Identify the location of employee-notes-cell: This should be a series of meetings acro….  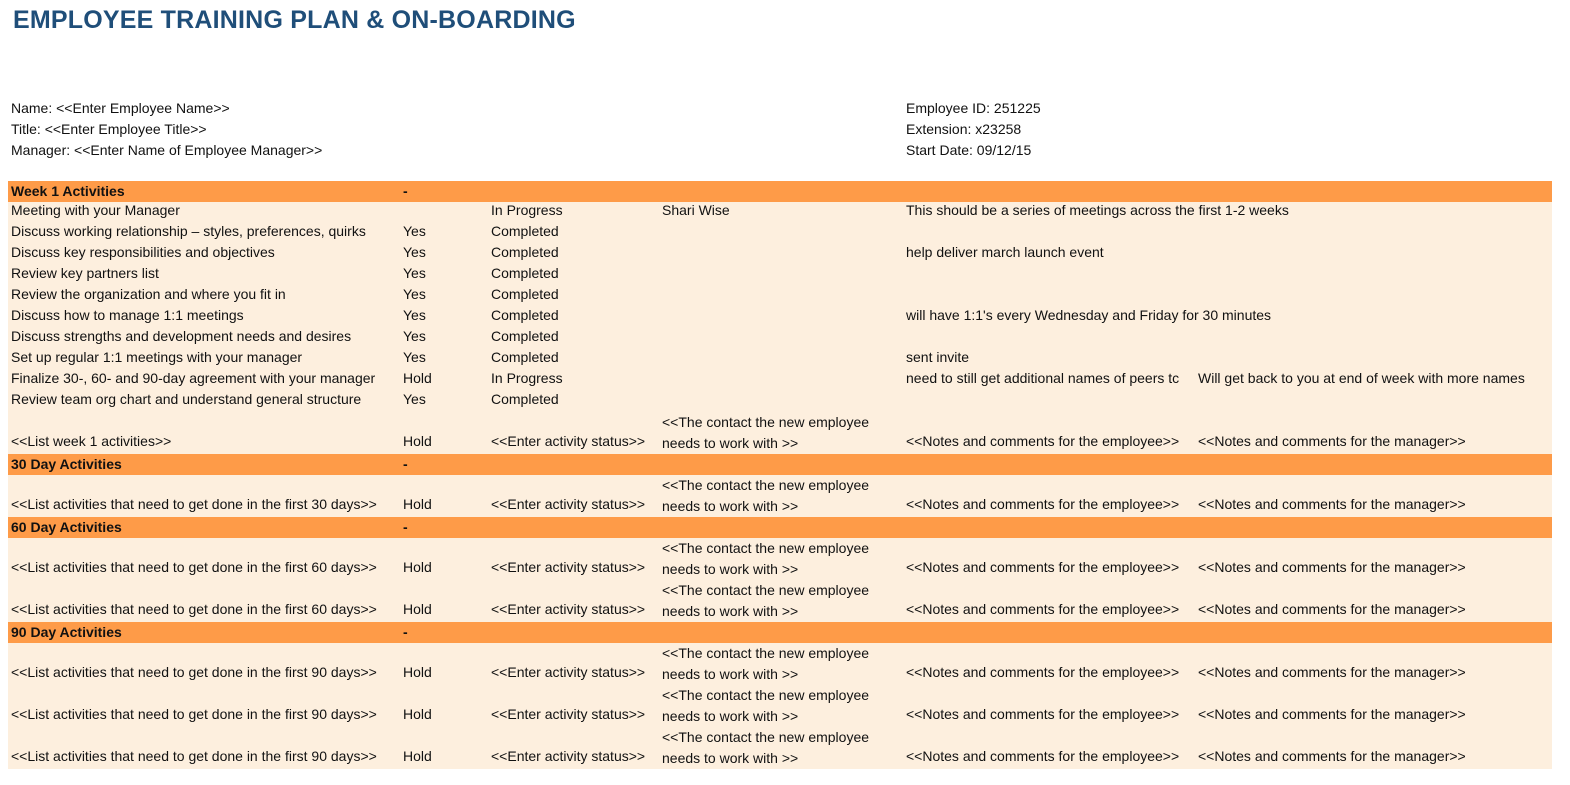
(1097, 210).